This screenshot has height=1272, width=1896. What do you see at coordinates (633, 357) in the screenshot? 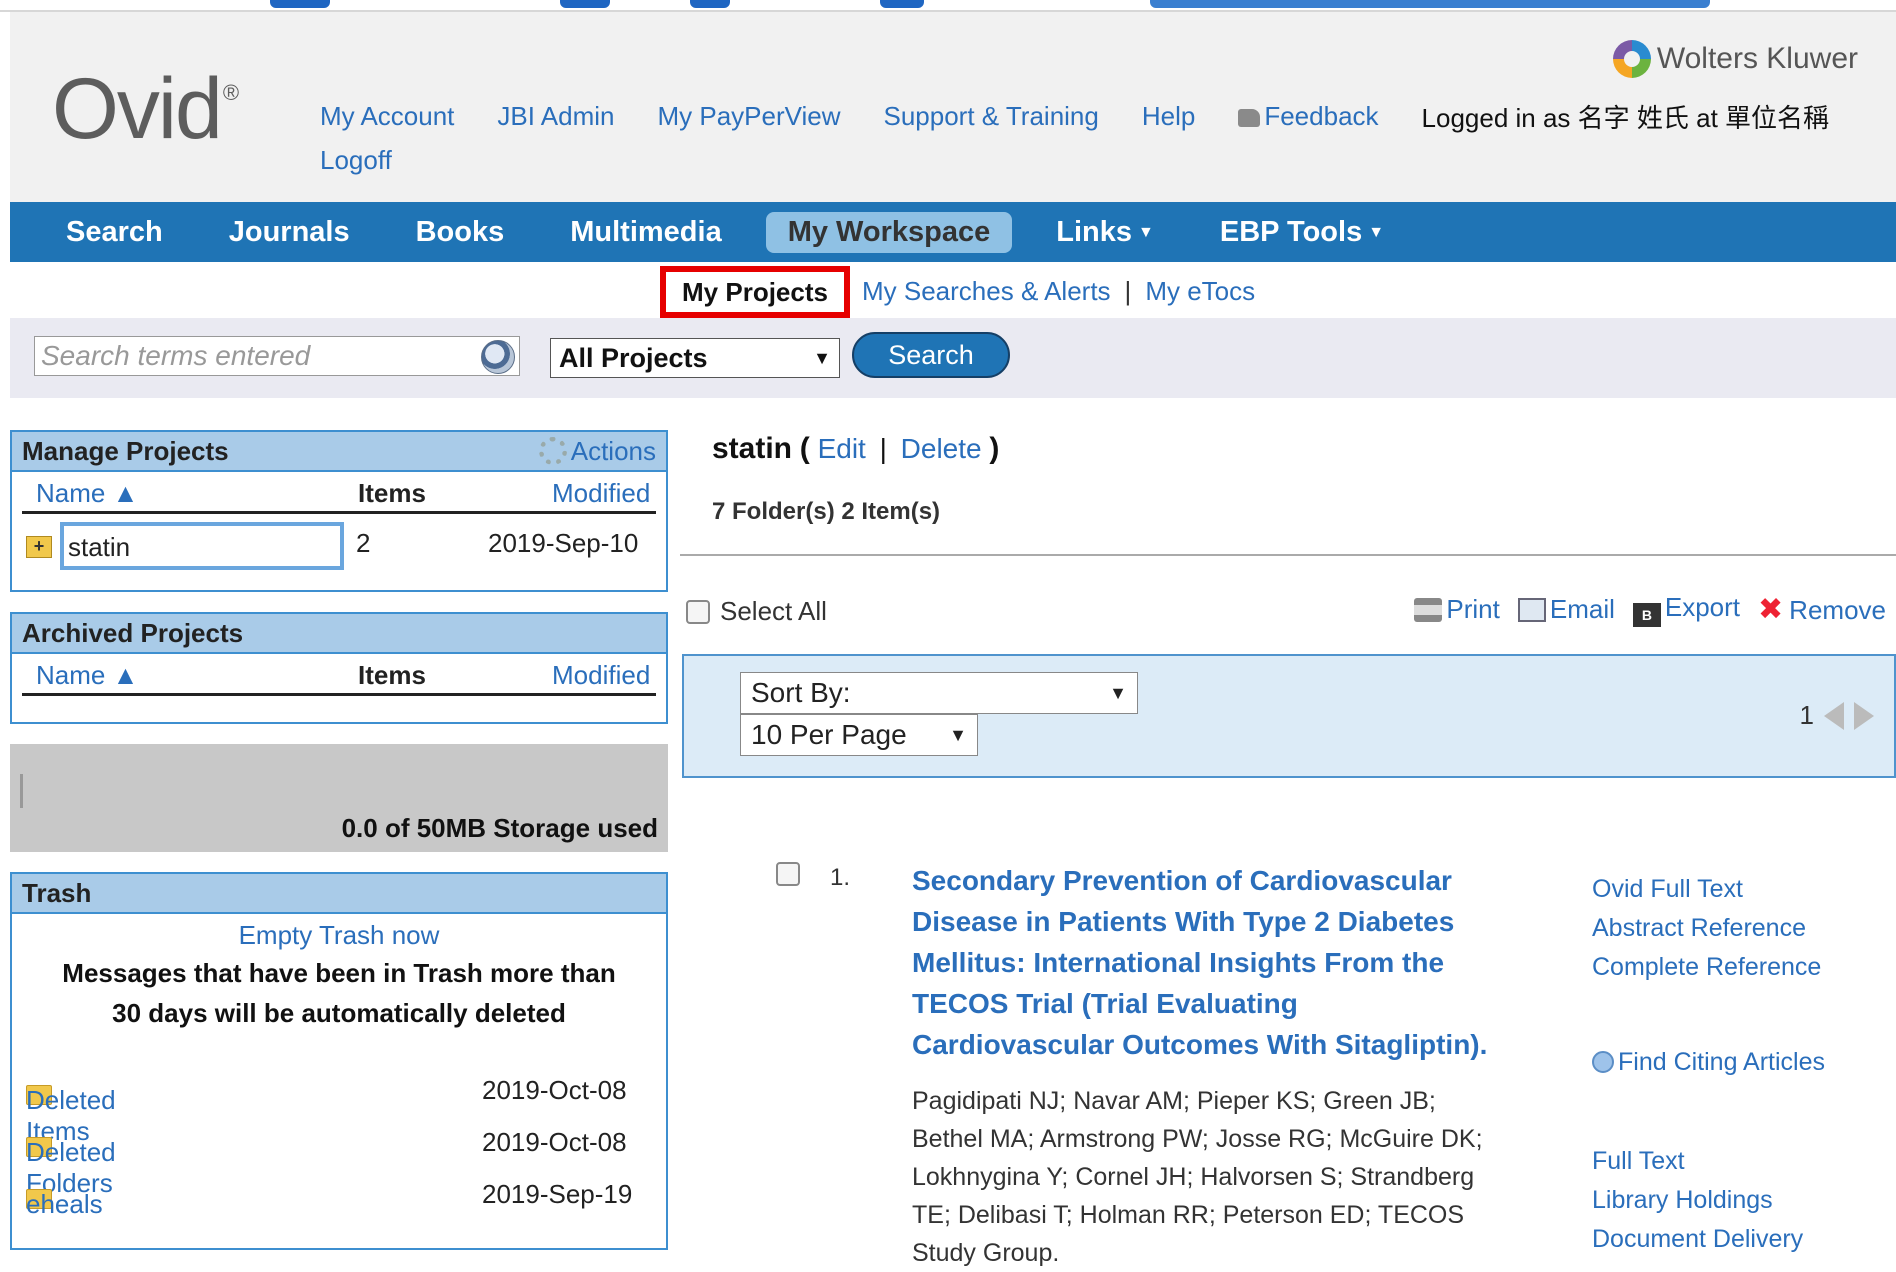
I see `project-scope-value: All Projects` at bounding box center [633, 357].